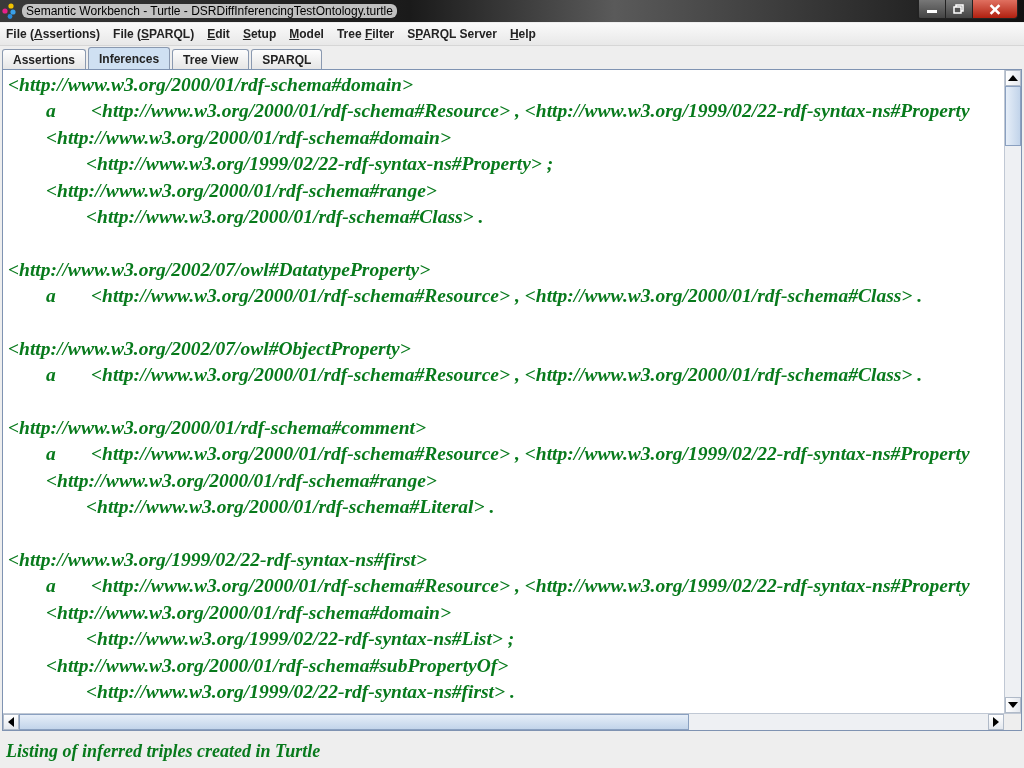 This screenshot has height=768, width=1024. What do you see at coordinates (522, 34) in the screenshot?
I see `menu-item: Help` at bounding box center [522, 34].